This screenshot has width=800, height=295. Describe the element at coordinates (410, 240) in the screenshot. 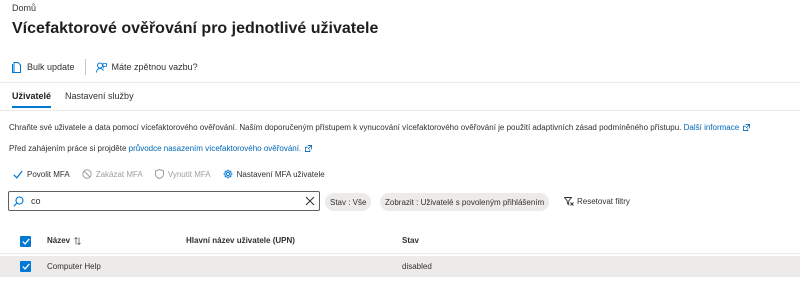

I see `column-header-status: Stav` at that location.